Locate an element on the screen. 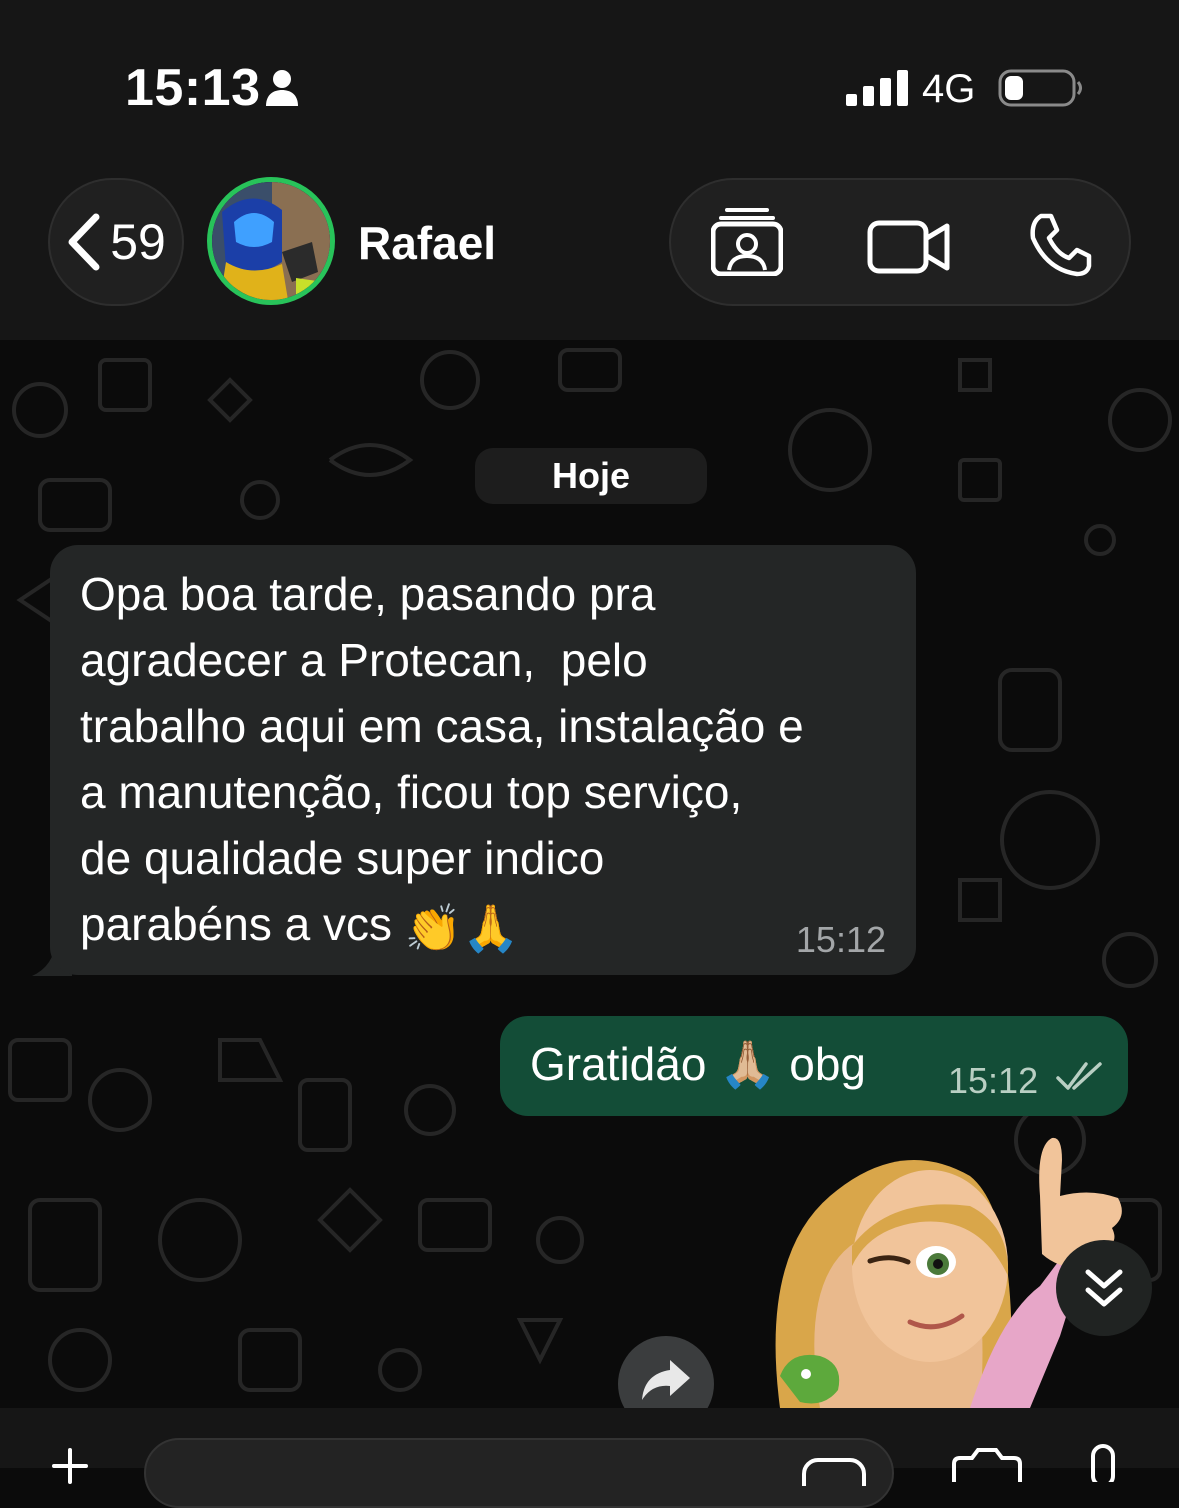 The width and height of the screenshot is (1179, 1508). read-receipt-icon is located at coordinates (1079, 1076).